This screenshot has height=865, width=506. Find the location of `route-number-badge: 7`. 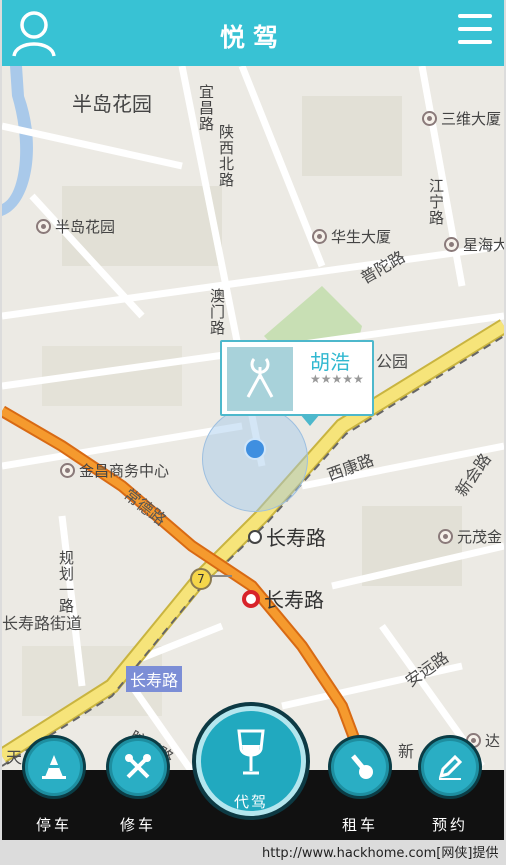

route-number-badge: 7 is located at coordinates (201, 579).